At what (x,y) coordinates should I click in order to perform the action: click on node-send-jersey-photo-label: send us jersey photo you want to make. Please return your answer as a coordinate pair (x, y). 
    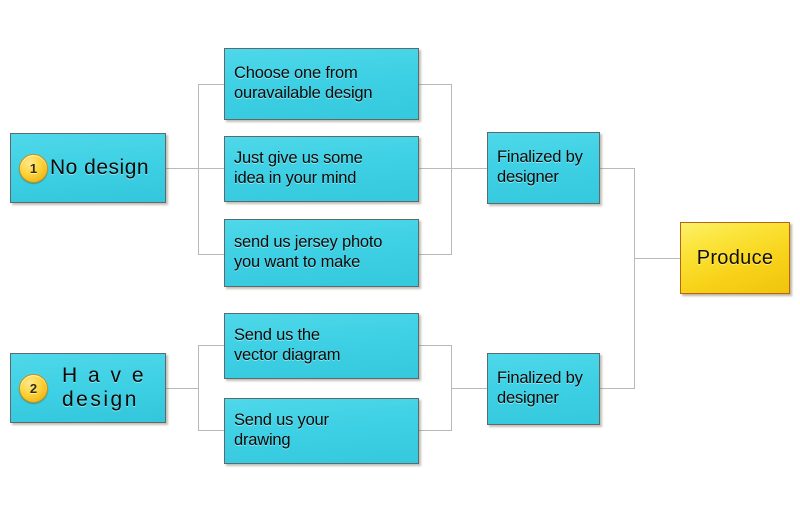
    Looking at the image, I should click on (308, 252).